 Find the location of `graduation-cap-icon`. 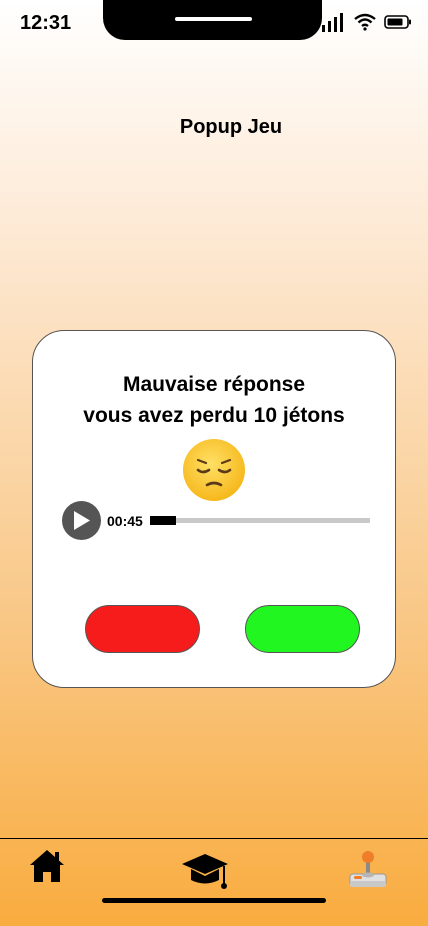

graduation-cap-icon is located at coordinates (205, 871).